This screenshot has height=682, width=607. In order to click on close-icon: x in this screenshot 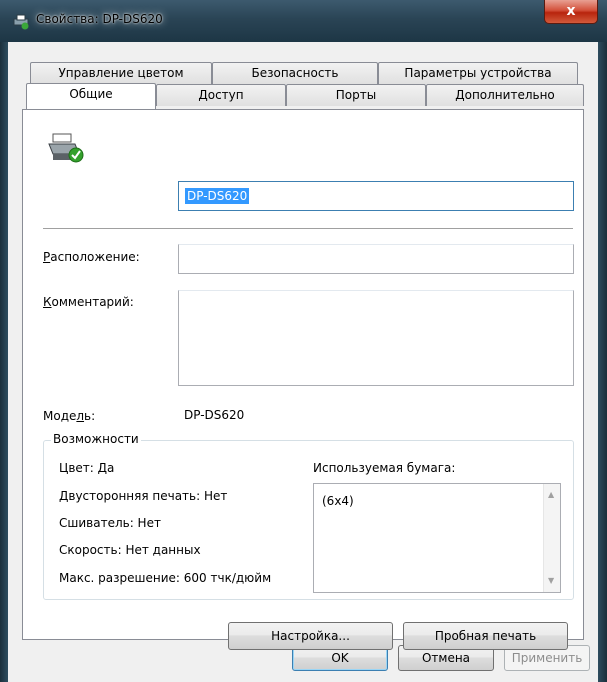, I will do `click(571, 11)`.